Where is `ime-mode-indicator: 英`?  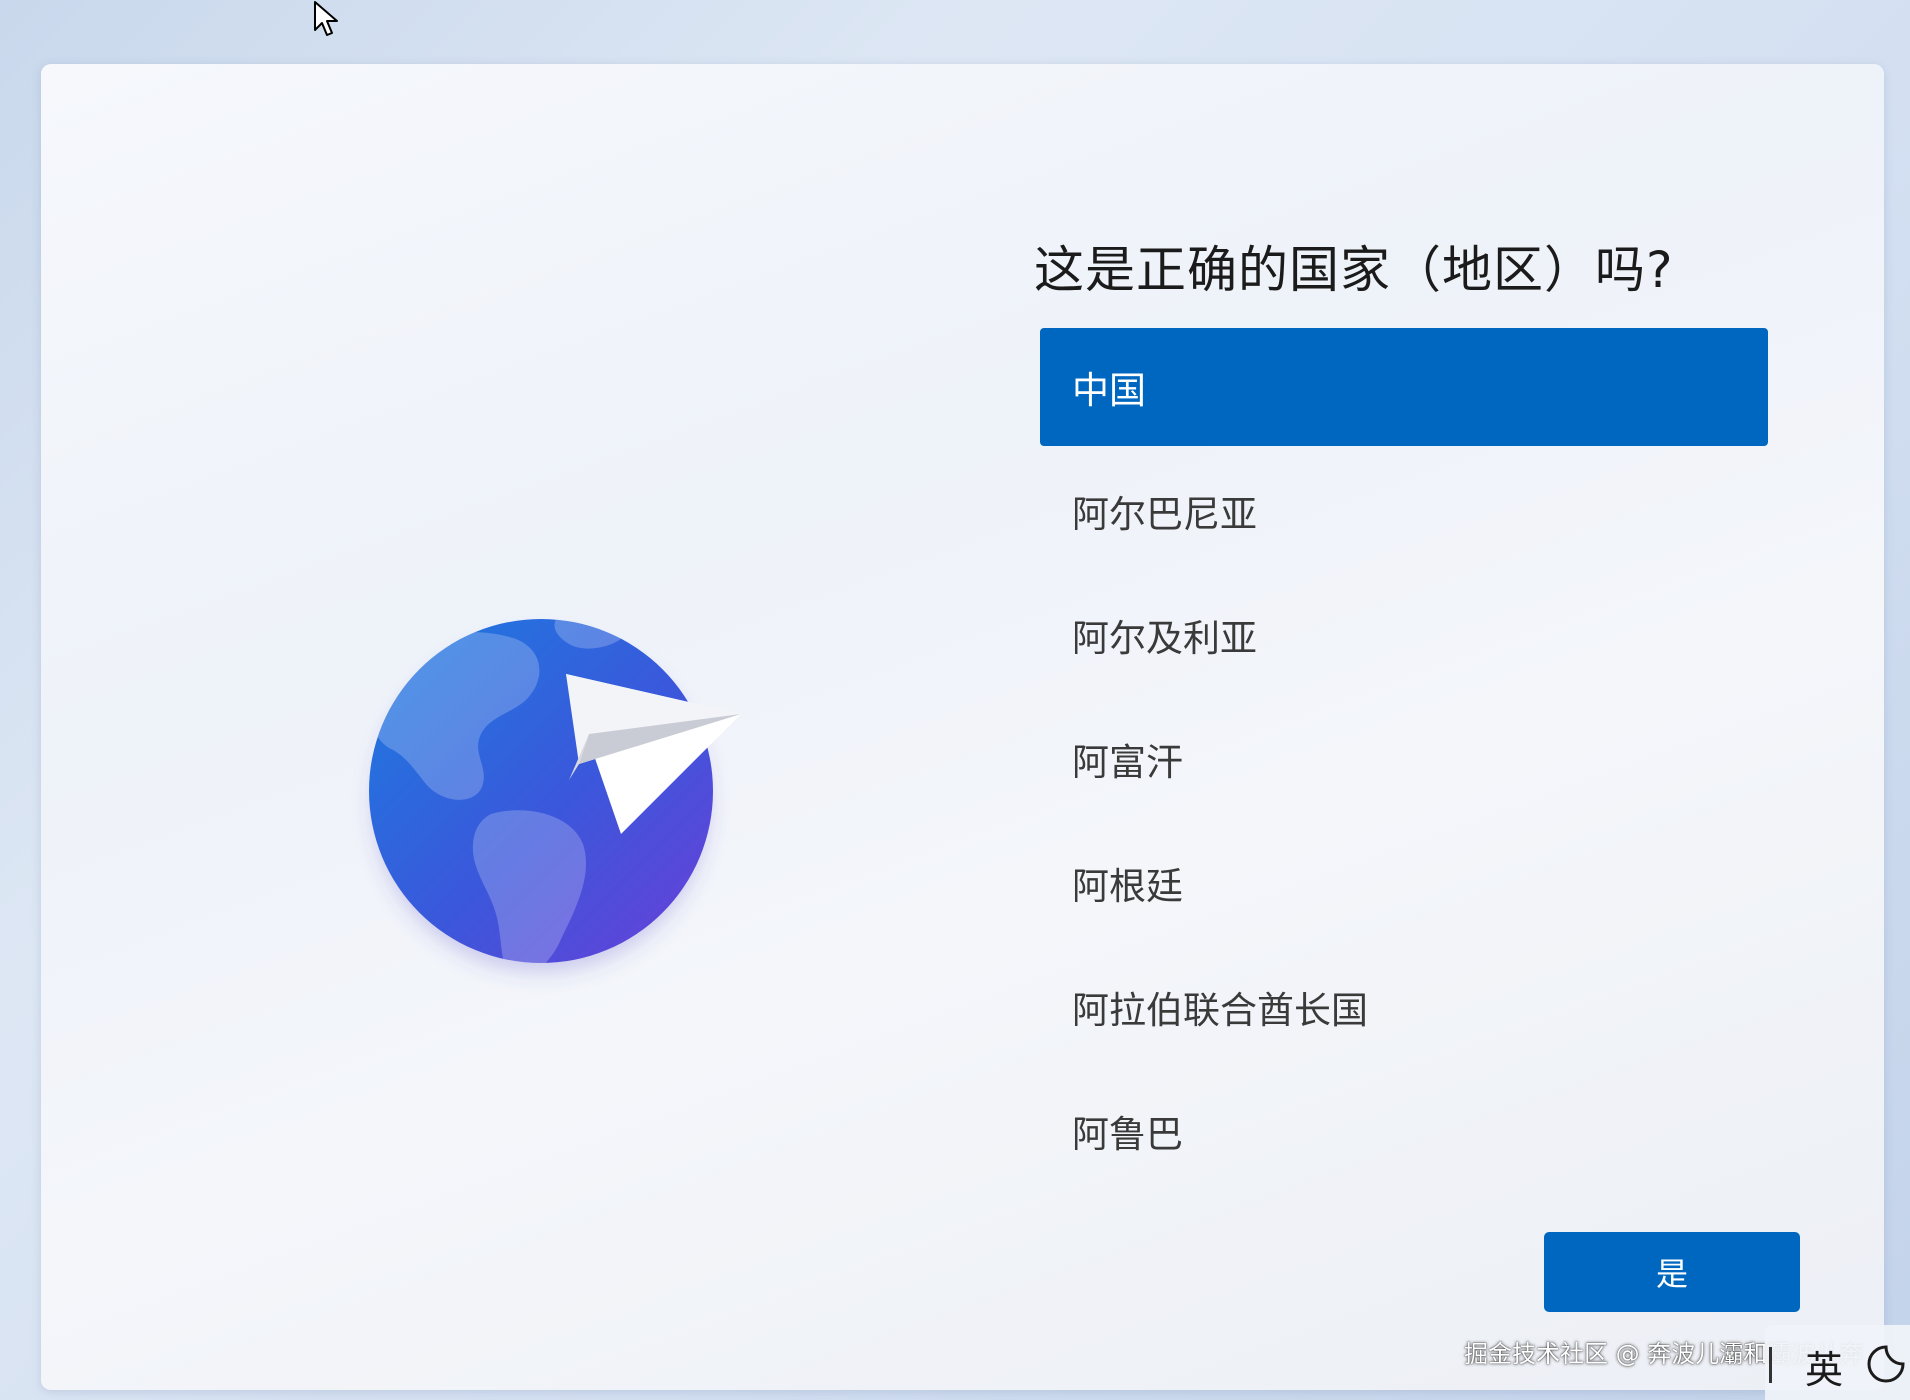
ime-mode-indicator: 英 is located at coordinates (1824, 1366).